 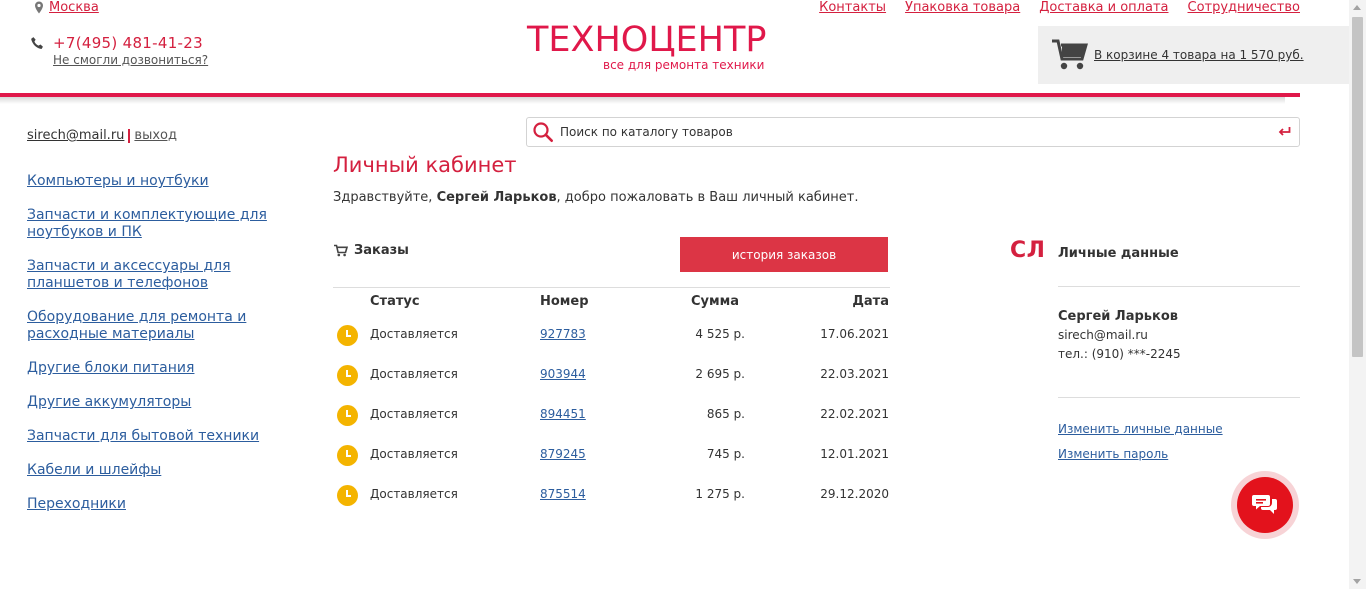 What do you see at coordinates (1284, 131) in the screenshot?
I see `enter-icon` at bounding box center [1284, 131].